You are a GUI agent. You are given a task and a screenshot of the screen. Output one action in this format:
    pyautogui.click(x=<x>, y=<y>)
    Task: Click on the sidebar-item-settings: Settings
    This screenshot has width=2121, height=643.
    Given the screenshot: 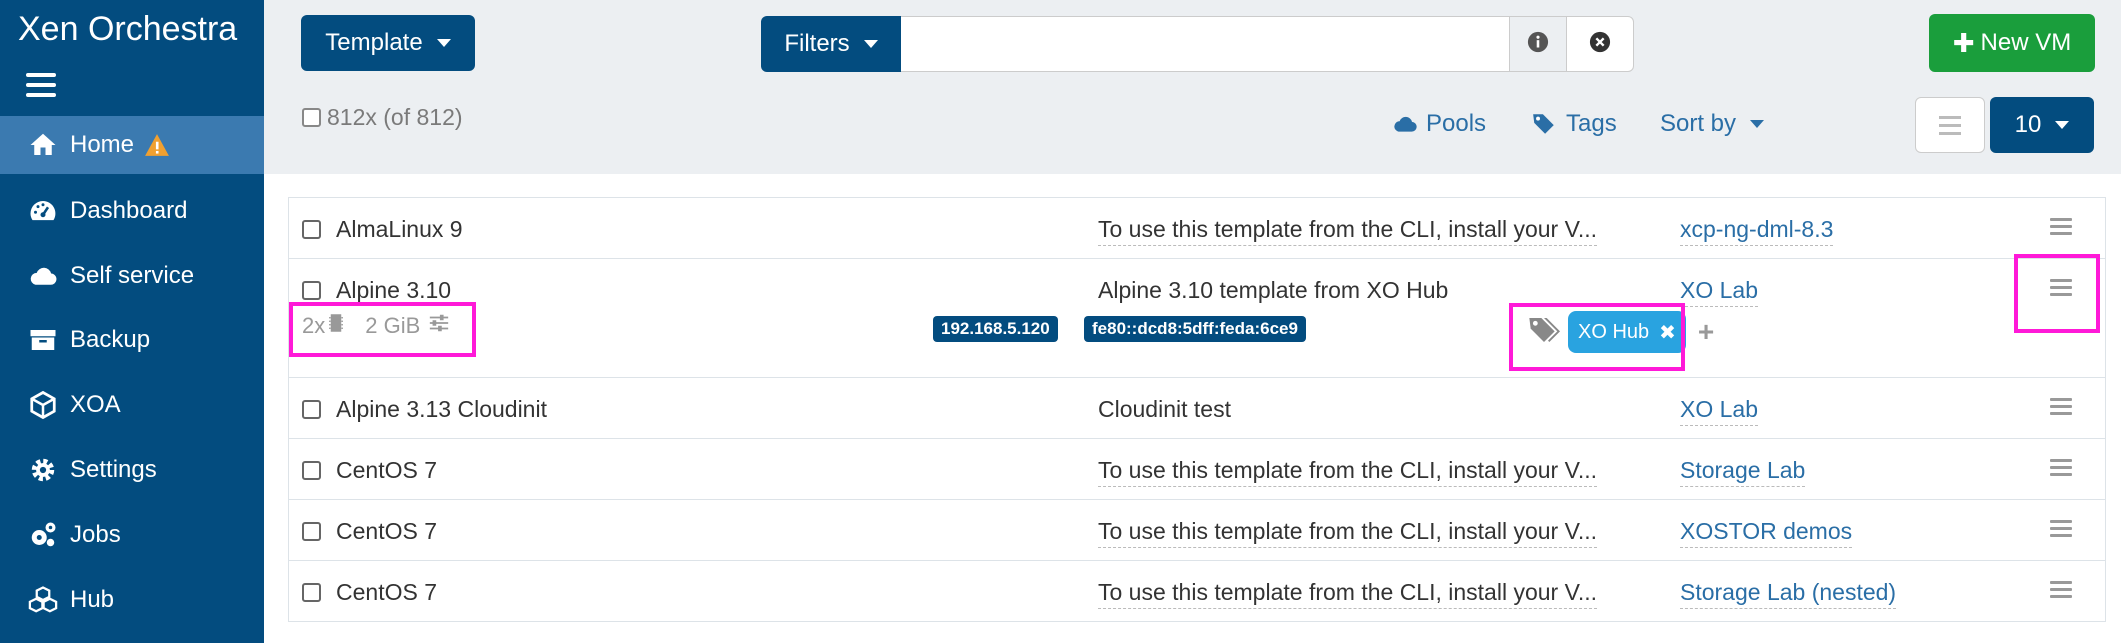 What is the action you would take?
    pyautogui.click(x=132, y=470)
    